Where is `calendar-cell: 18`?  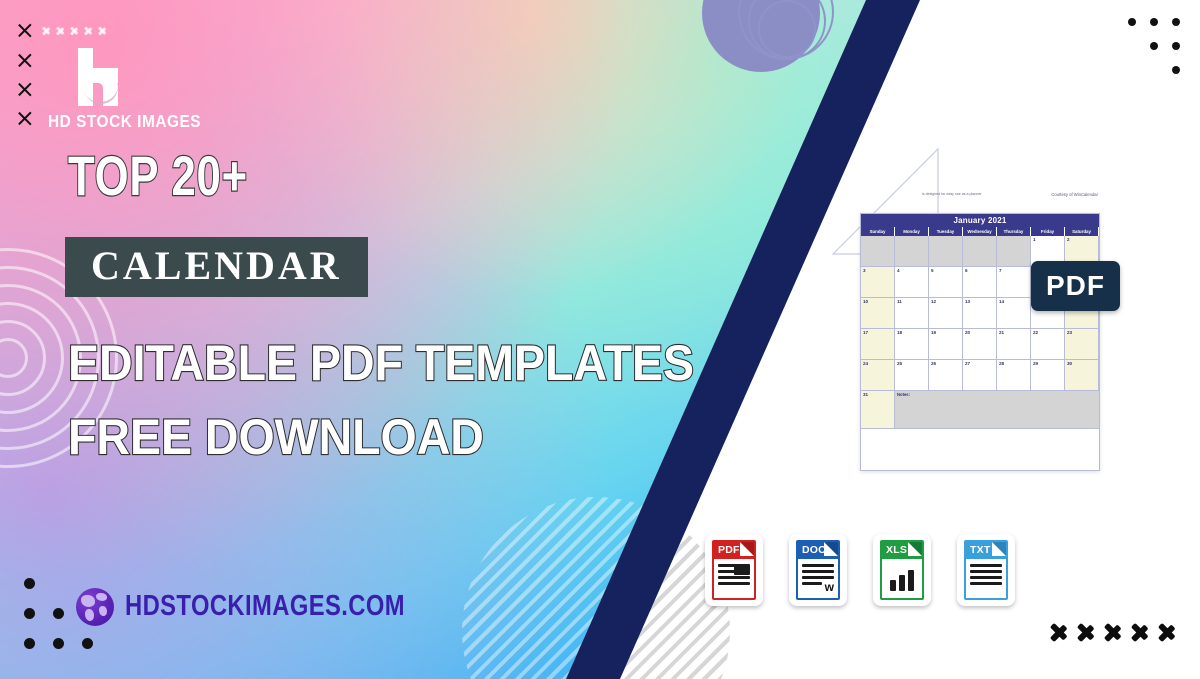 calendar-cell: 18 is located at coordinates (912, 344).